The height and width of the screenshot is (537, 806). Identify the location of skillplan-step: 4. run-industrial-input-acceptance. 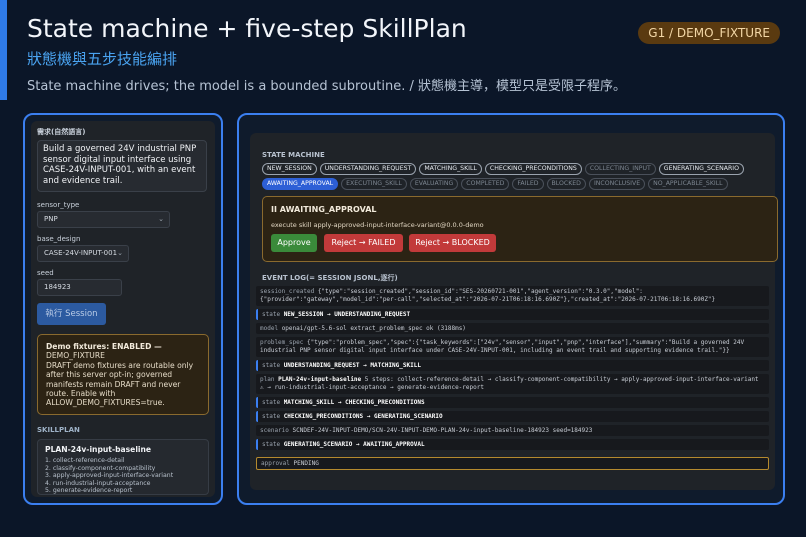
(98, 483).